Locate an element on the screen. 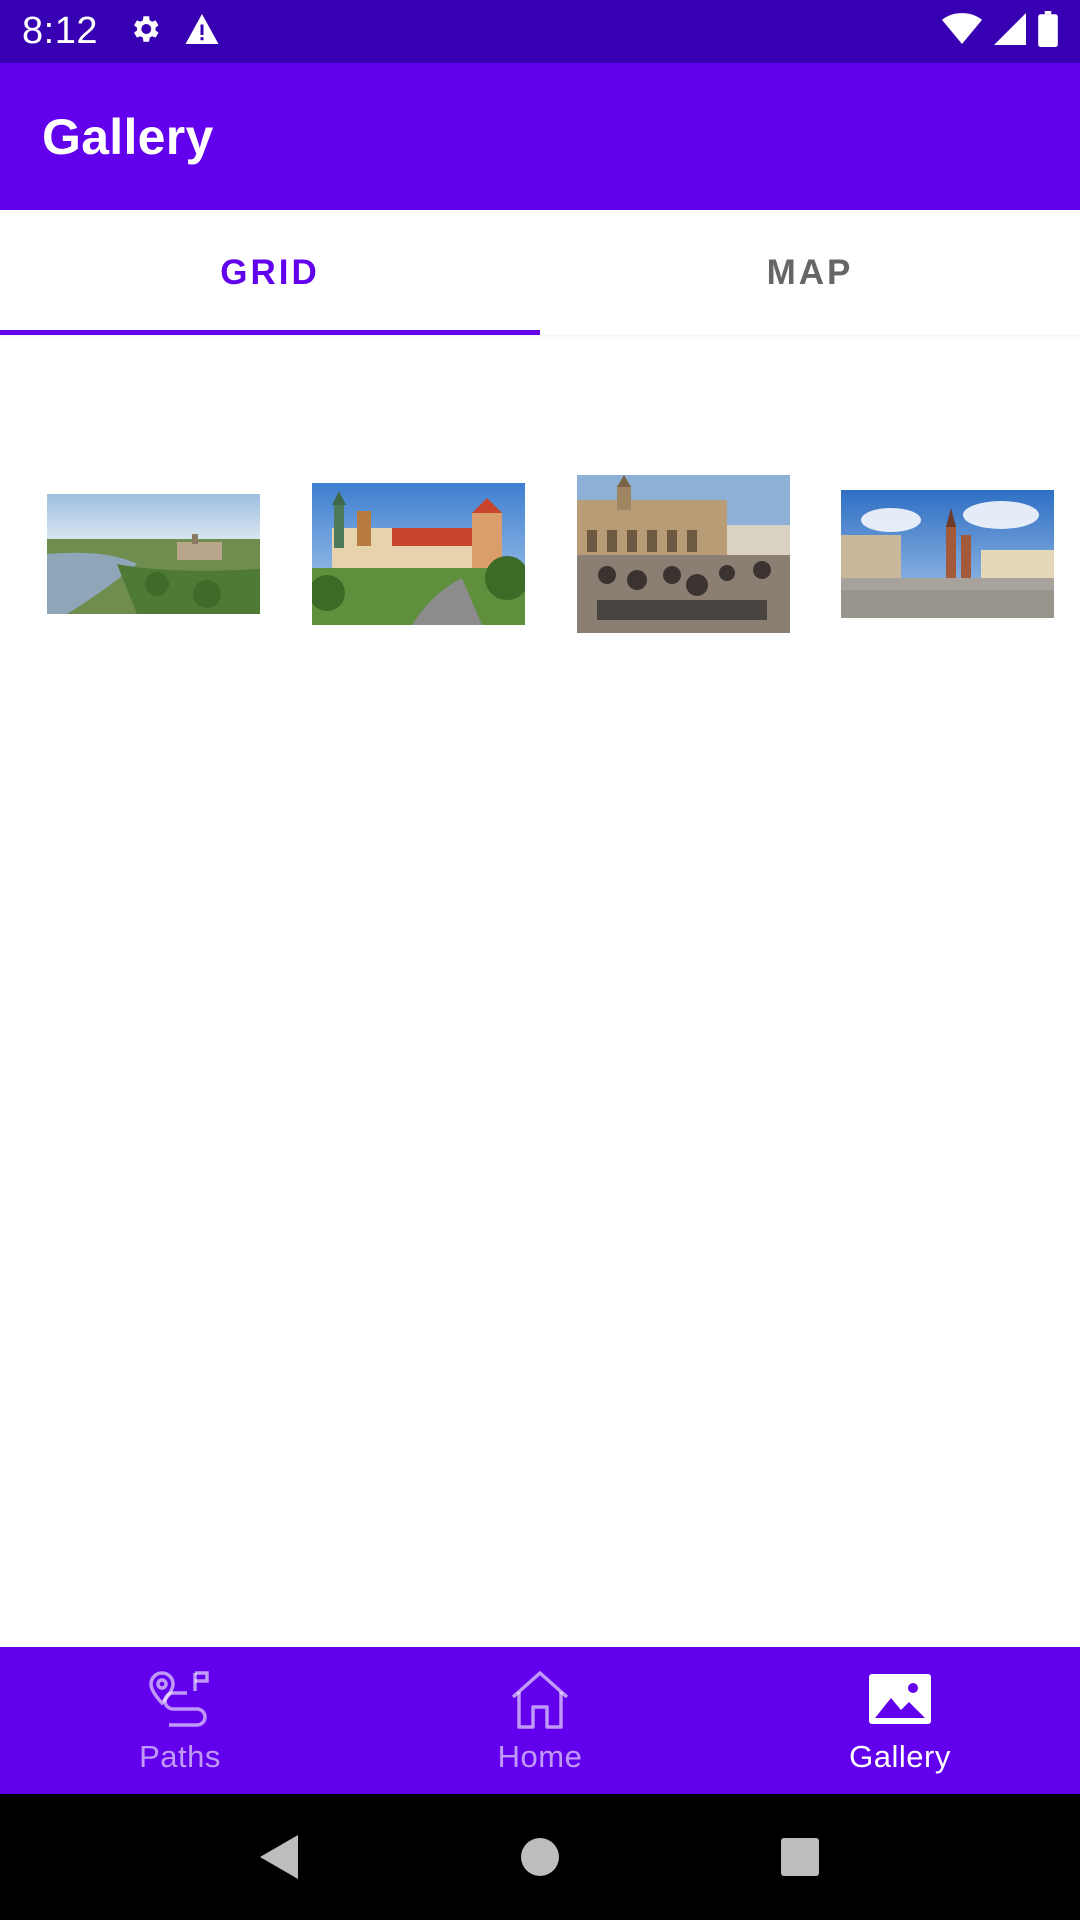 This screenshot has width=1080, height=1920. bottom-navigation: Paths Home Gallery is located at coordinates (540, 1720).